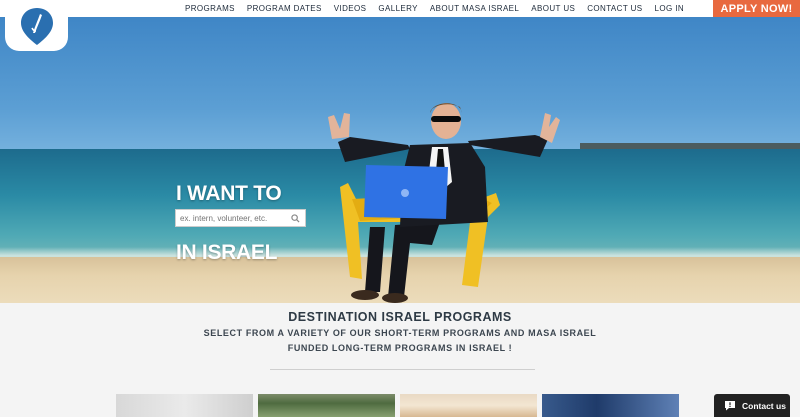  Describe the element at coordinates (295, 218) in the screenshot. I see `search-icon` at that location.